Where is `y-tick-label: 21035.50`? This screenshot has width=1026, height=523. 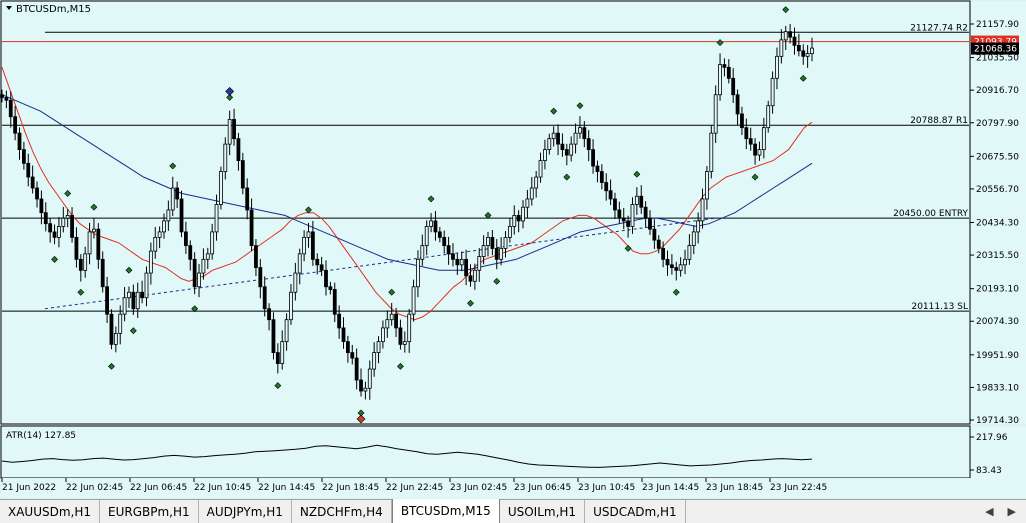
y-tick-label: 21035.50 is located at coordinates (997, 59).